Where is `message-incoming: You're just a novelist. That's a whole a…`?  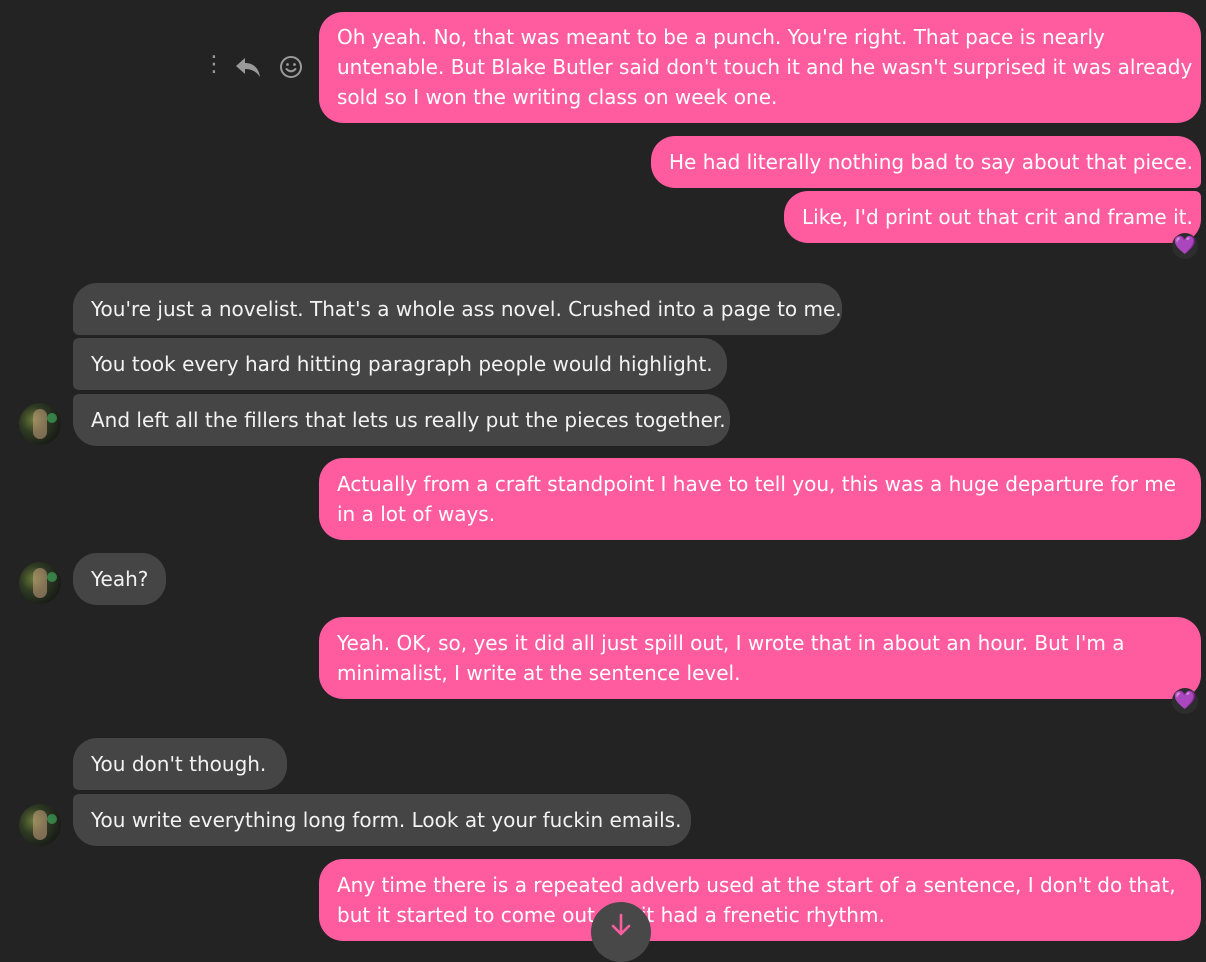 message-incoming: You're just a novelist. That's a whole a… is located at coordinates (457, 309).